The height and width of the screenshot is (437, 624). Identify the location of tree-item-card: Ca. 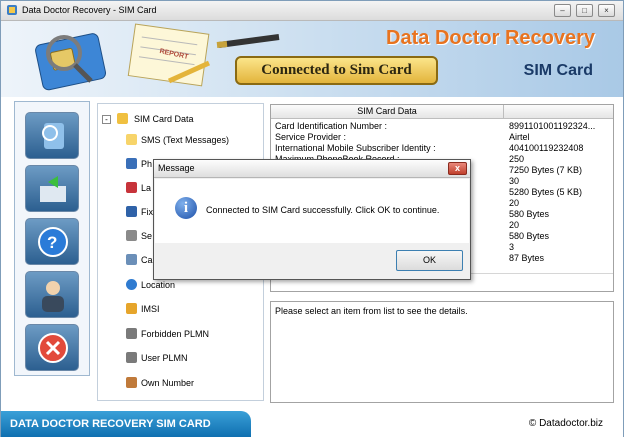
(139, 261).